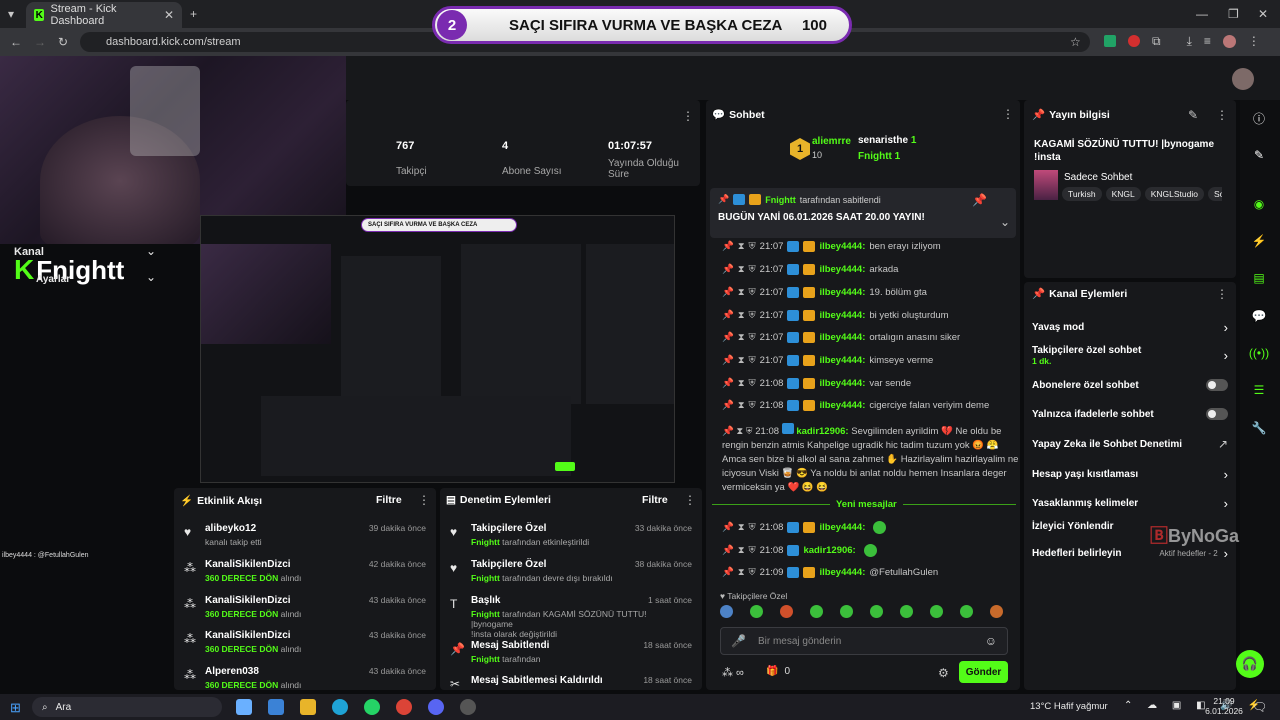  What do you see at coordinates (688, 116) in the screenshot?
I see `stats-menu-icon: ⋮` at bounding box center [688, 116].